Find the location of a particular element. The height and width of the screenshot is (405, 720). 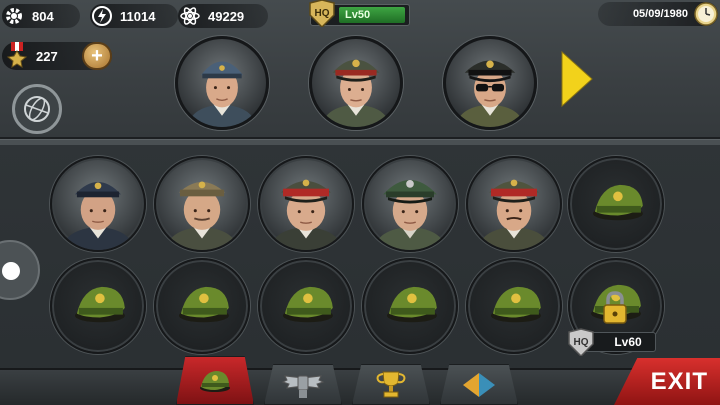

diamond-tab is located at coordinates (479, 384).